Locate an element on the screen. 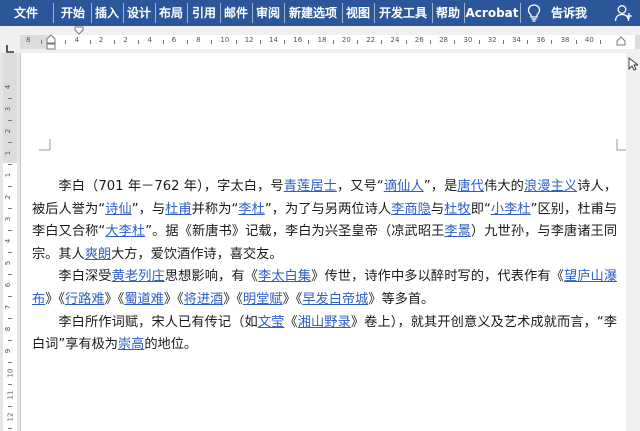 The height and width of the screenshot is (431, 640). right-indent-marker is located at coordinates (621, 40).